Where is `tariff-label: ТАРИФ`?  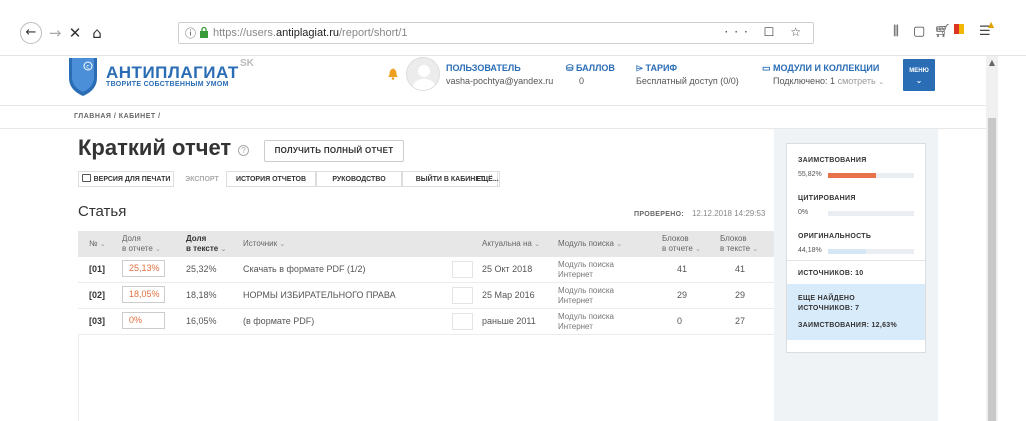
tariff-label: ТАРИФ is located at coordinates (661, 68).